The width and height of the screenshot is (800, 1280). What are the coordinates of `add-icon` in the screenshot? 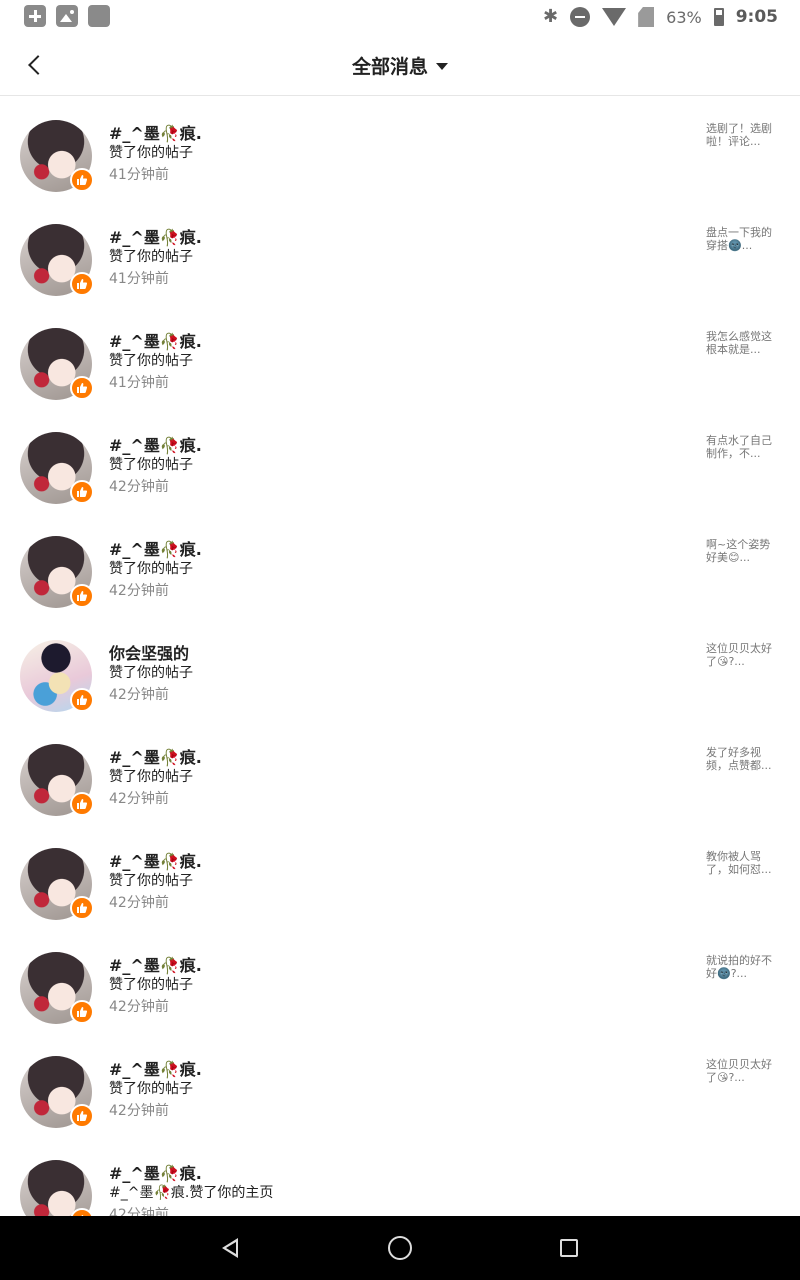 It's located at (35, 16).